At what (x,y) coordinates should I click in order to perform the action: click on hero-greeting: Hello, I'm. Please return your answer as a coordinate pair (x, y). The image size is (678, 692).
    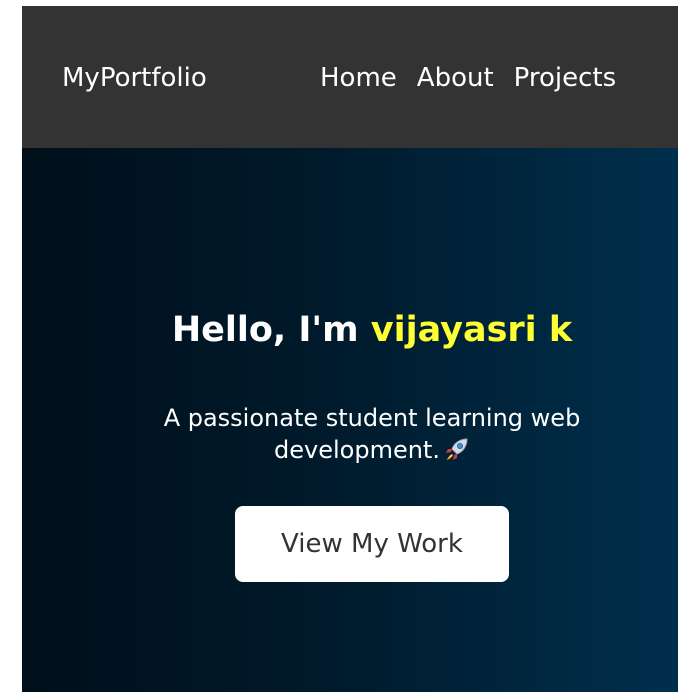
    Looking at the image, I should click on (271, 330).